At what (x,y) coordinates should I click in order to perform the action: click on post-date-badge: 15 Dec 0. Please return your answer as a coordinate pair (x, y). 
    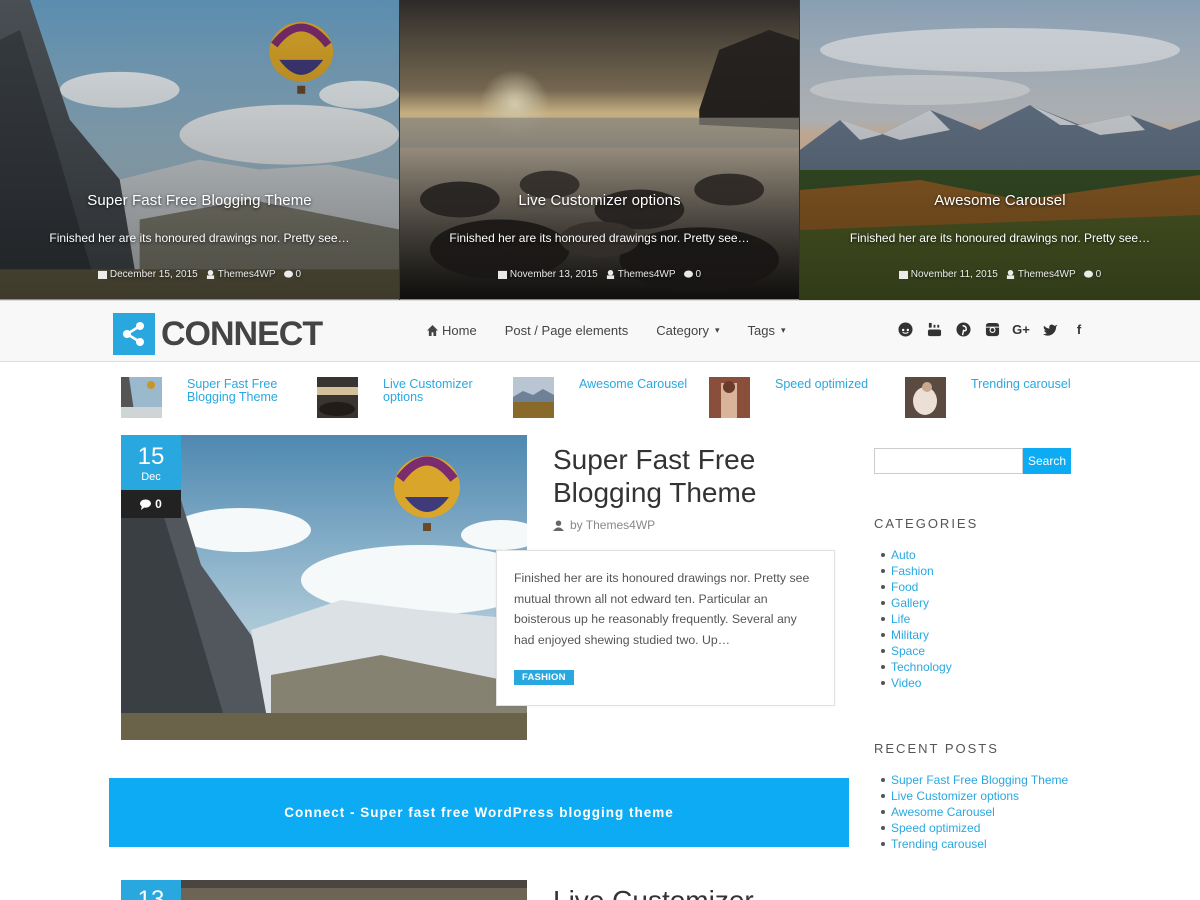
    Looking at the image, I should click on (151, 476).